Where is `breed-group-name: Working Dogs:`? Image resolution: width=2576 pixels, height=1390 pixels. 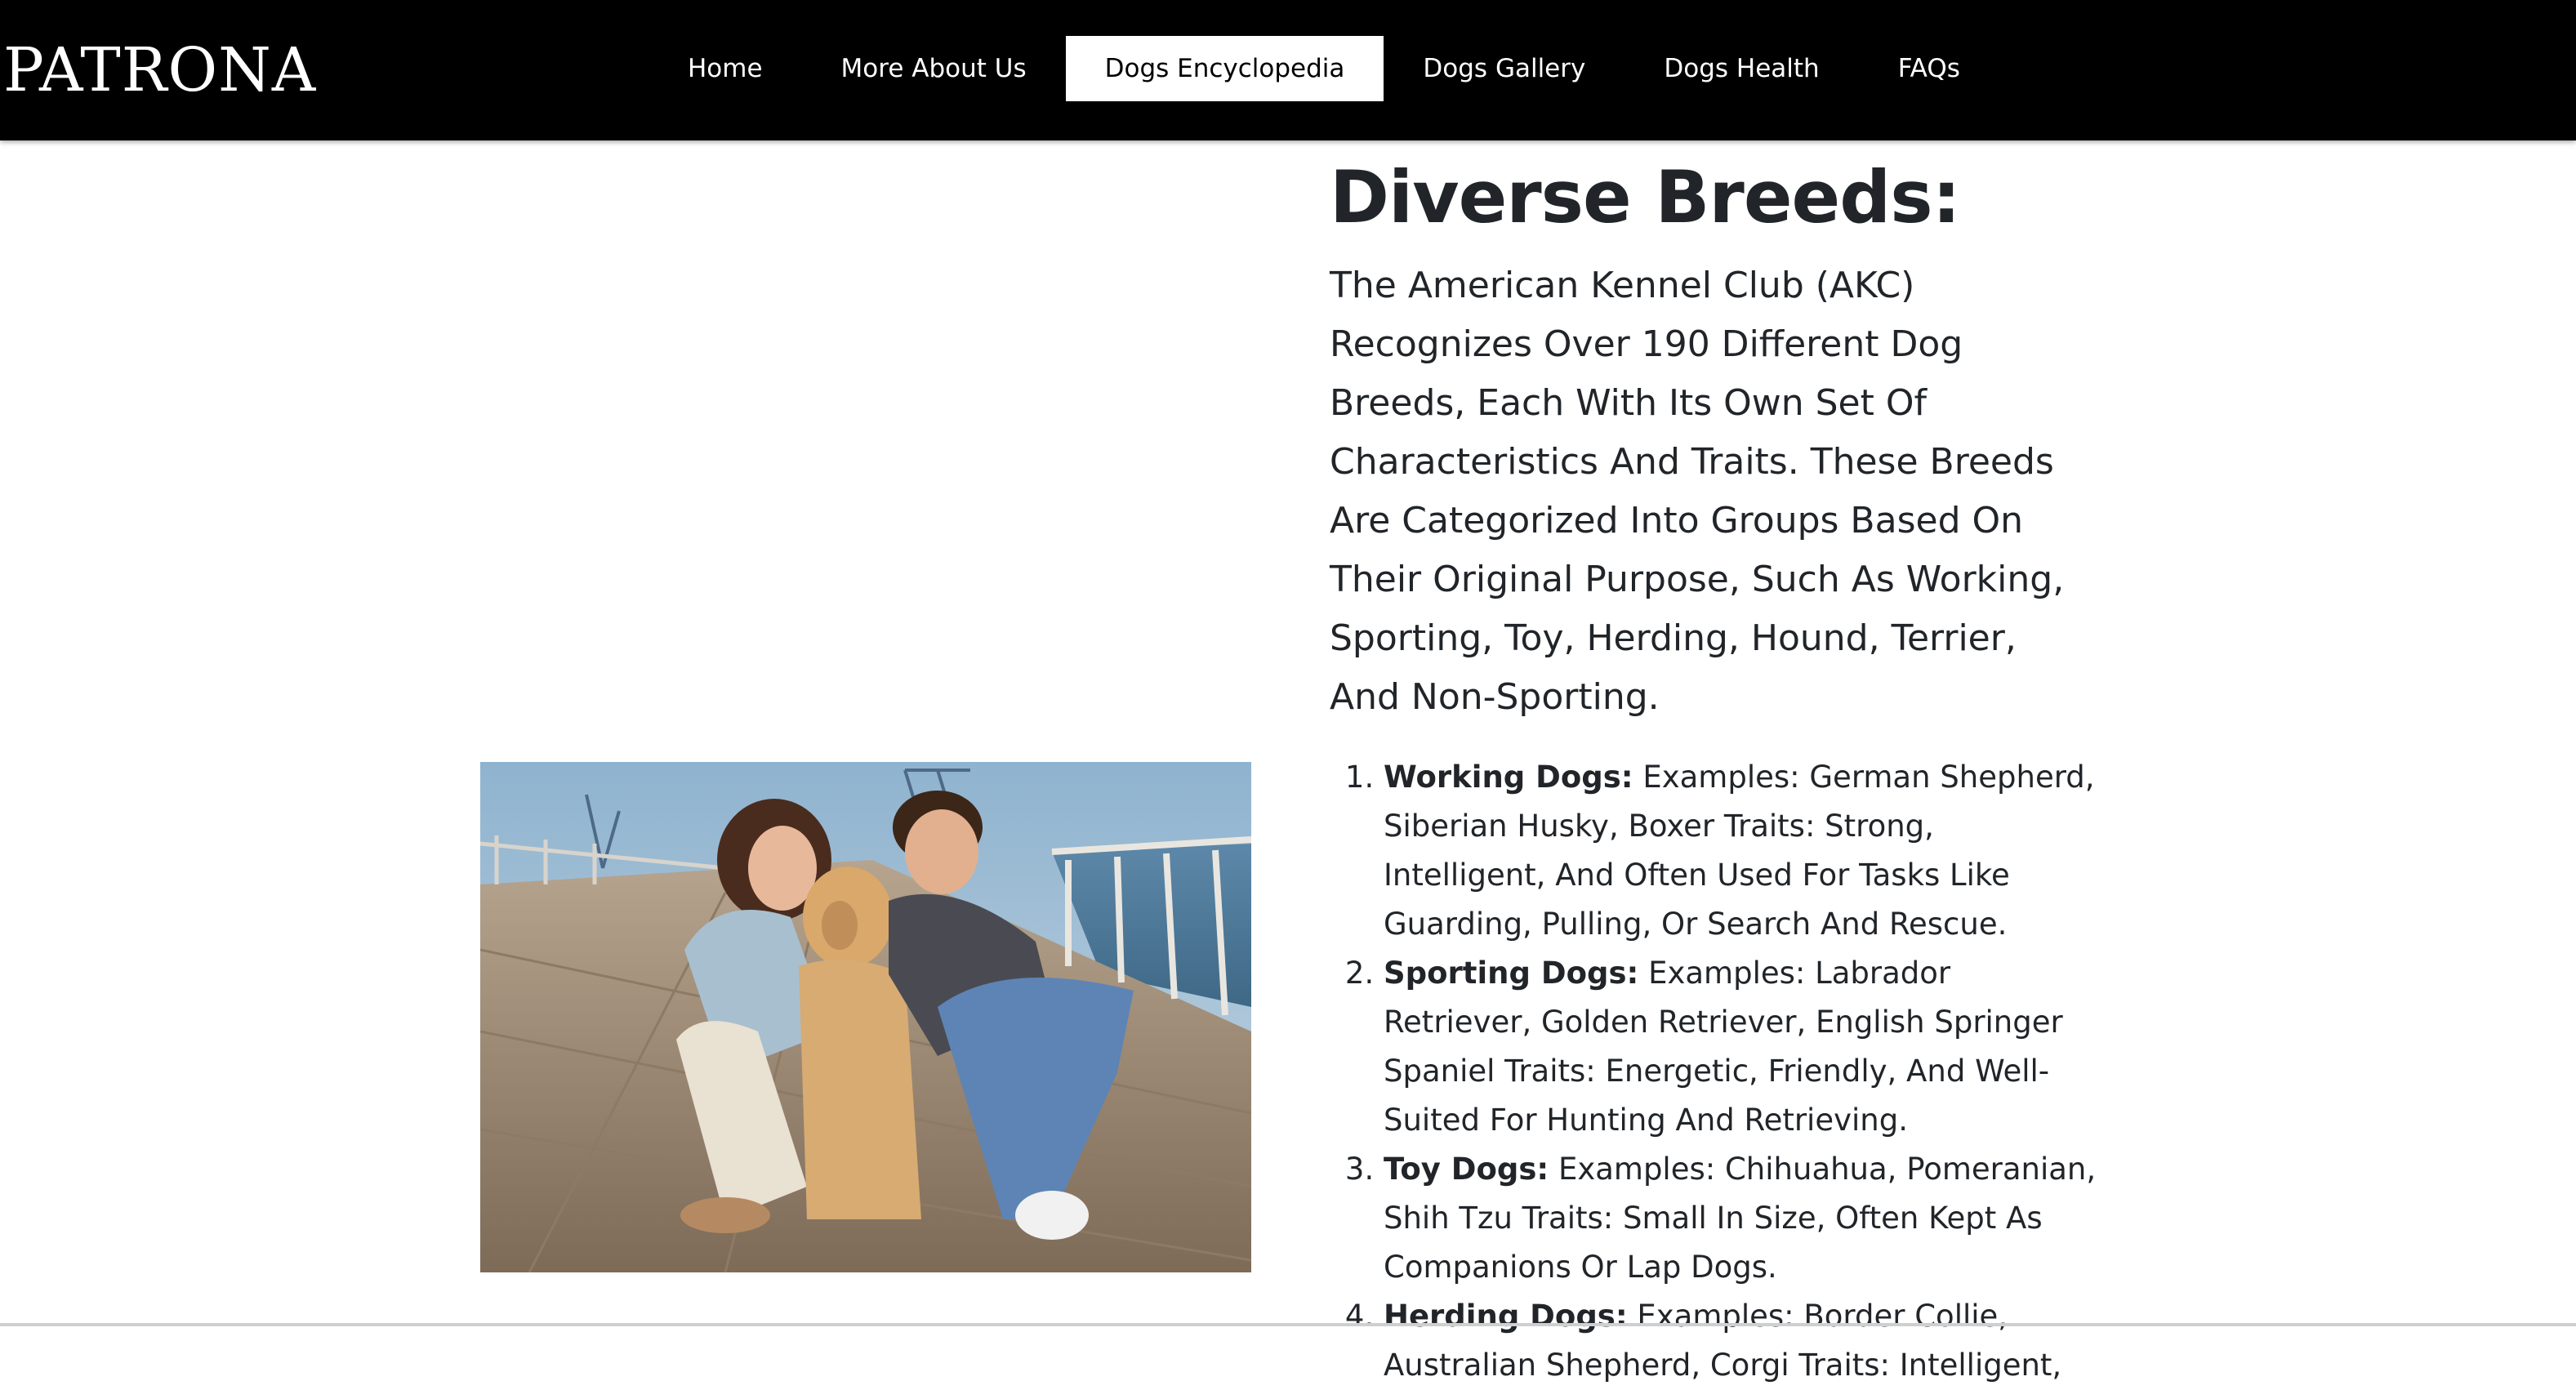 breed-group-name: Working Dogs: is located at coordinates (1508, 778).